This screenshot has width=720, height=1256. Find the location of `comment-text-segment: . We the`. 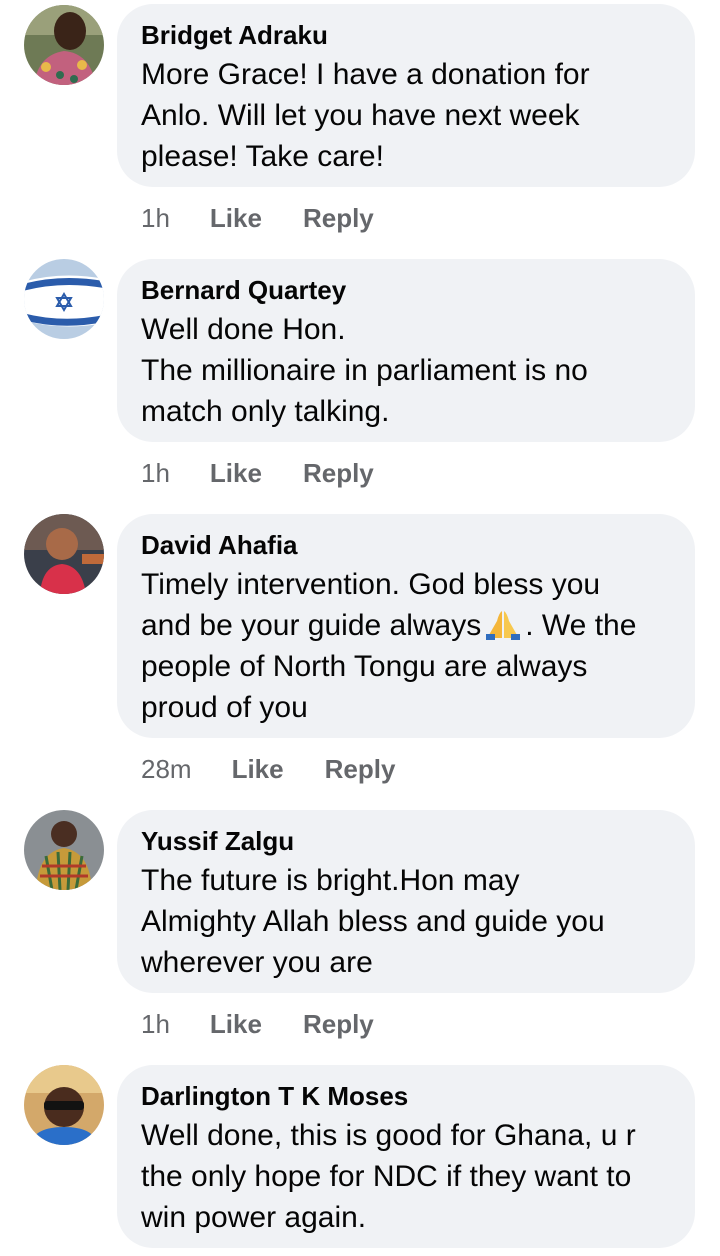

comment-text-segment: . We the is located at coordinates (581, 625).